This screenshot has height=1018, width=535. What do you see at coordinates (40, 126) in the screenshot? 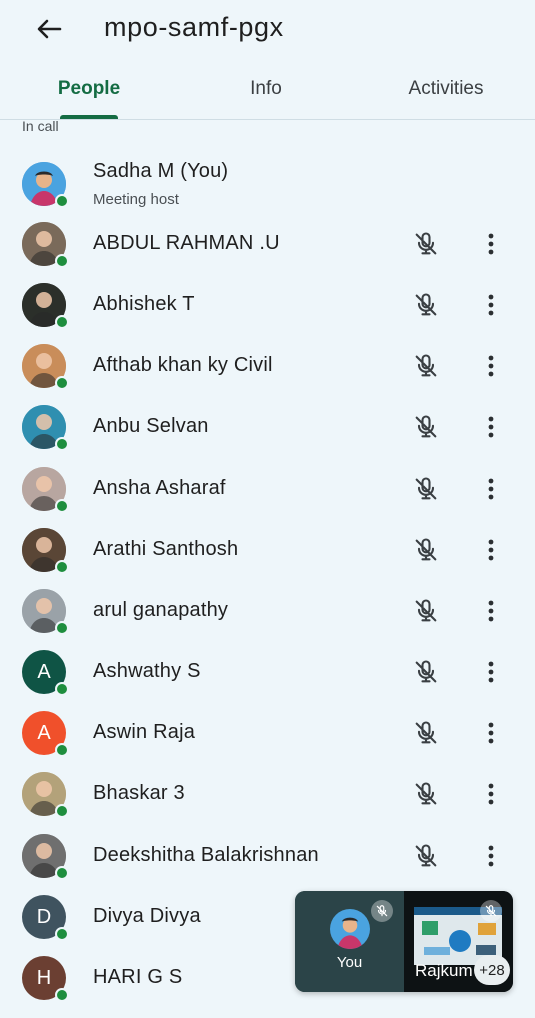
I see `section-label-in-call: In call` at bounding box center [40, 126].